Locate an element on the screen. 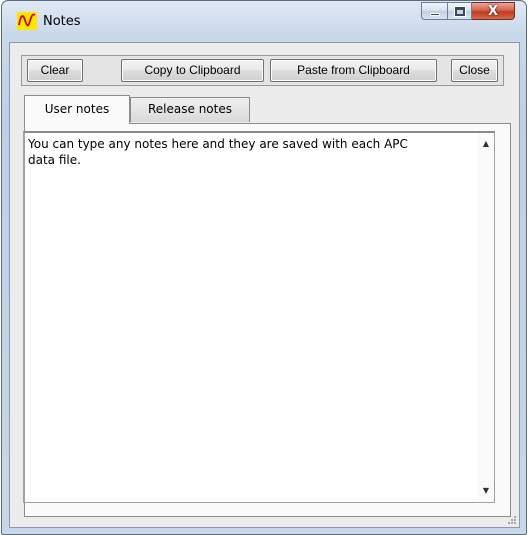 The width and height of the screenshot is (528, 535). clear-button: Clear is located at coordinates (55, 70).